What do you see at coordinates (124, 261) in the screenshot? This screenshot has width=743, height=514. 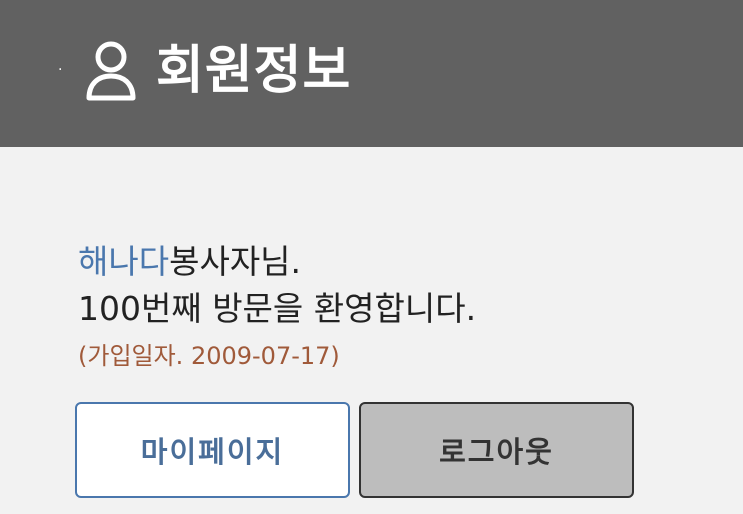 I see `member-name: 해나다` at bounding box center [124, 261].